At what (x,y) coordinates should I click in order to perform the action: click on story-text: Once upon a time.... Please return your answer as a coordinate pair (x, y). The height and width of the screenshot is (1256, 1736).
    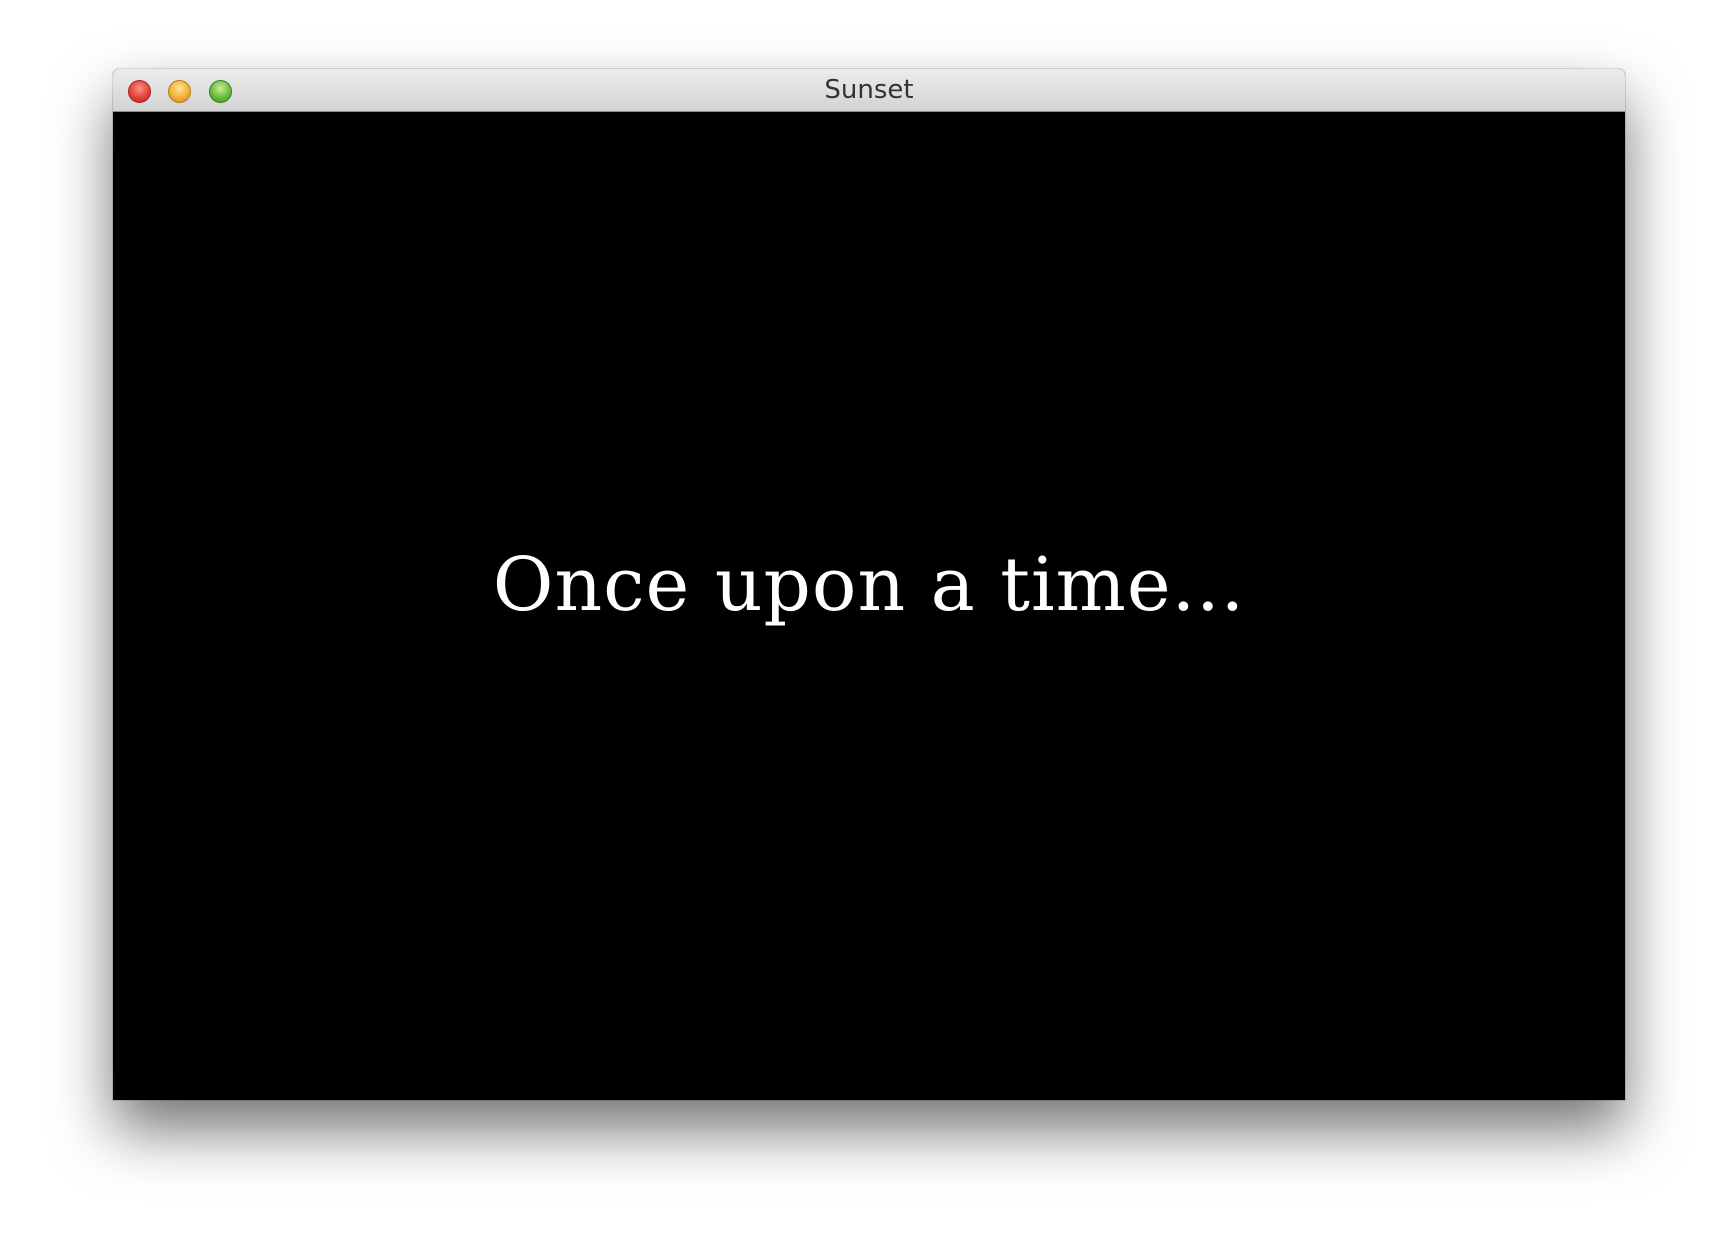
    Looking at the image, I should click on (869, 585).